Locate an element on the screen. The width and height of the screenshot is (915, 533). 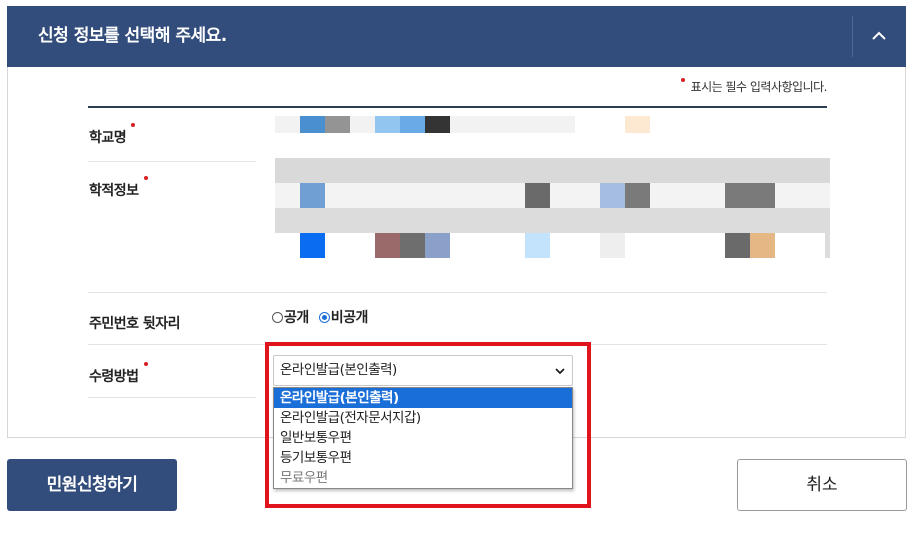
option-online-self-print: 온라인발급(본인출력) is located at coordinates (423, 398).